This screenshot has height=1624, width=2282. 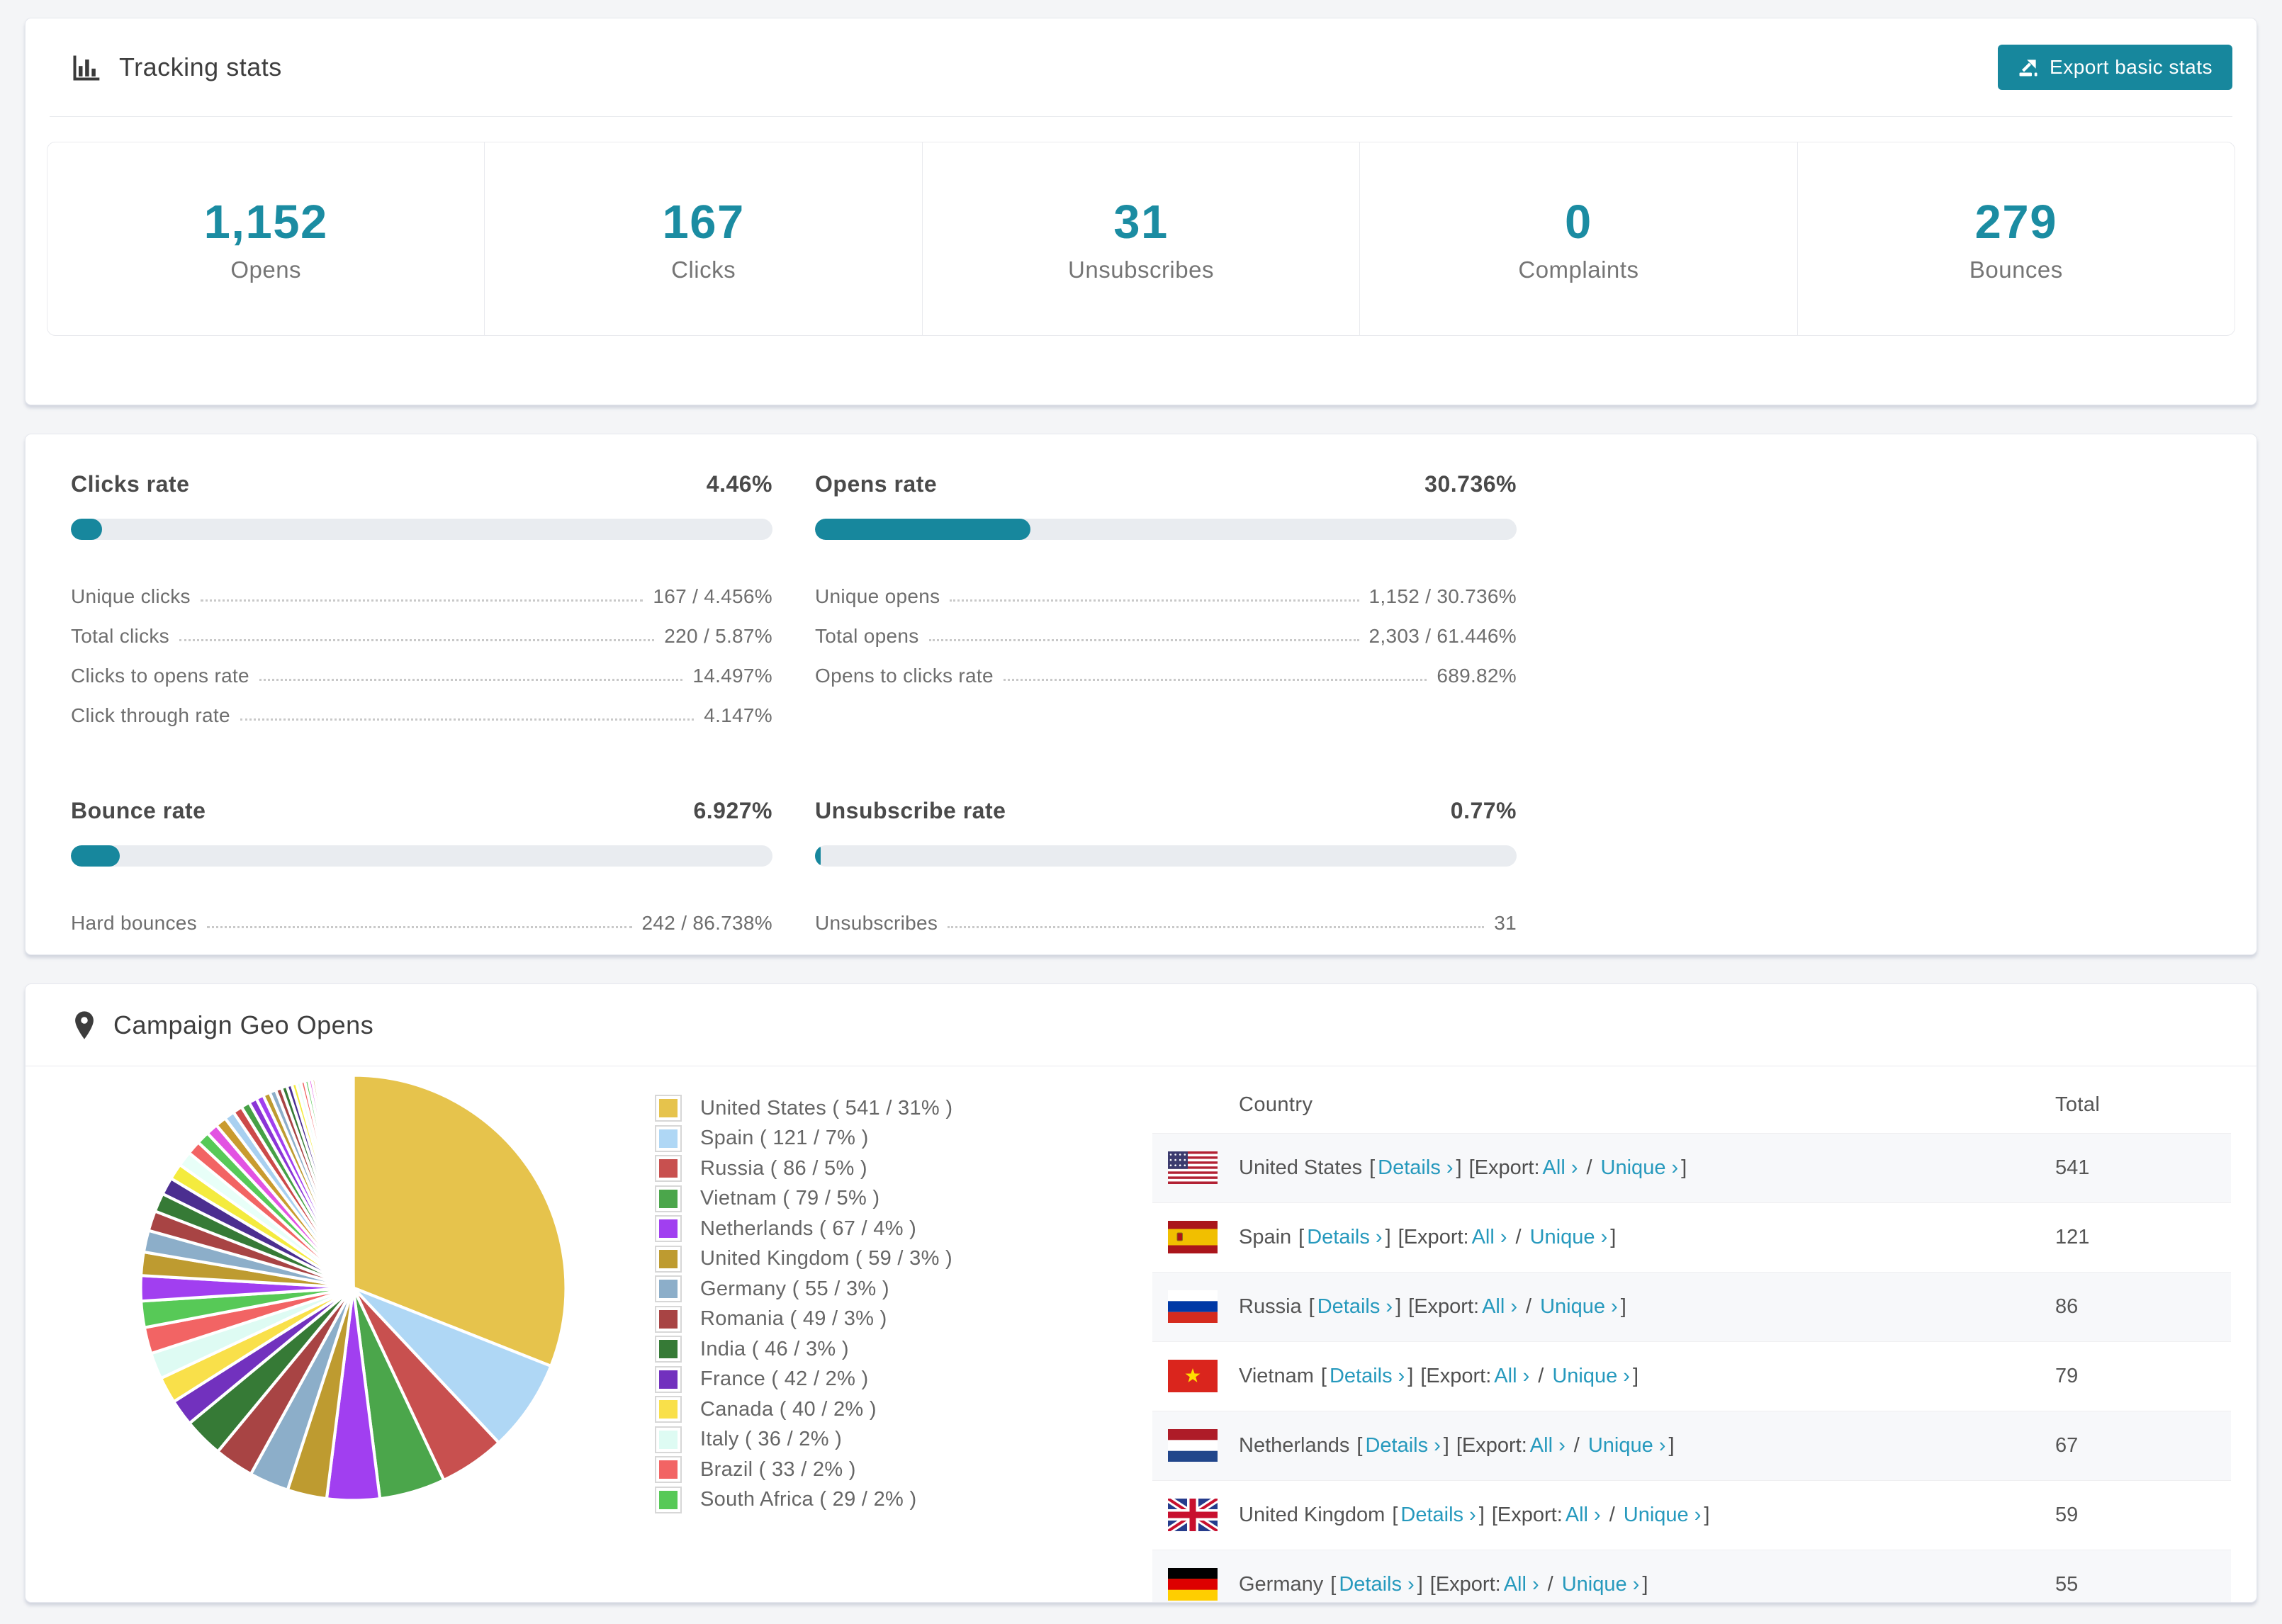 What do you see at coordinates (2131, 67) in the screenshot?
I see `export-button-label: Export basic stats` at bounding box center [2131, 67].